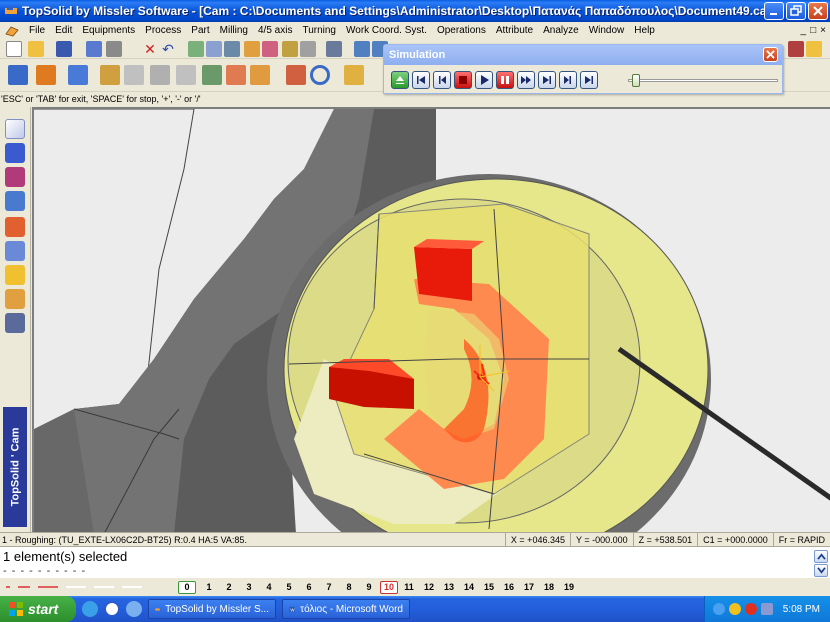 The width and height of the screenshot is (830, 622). Describe the element at coordinates (308, 49) in the screenshot. I see `layer-icon` at that location.